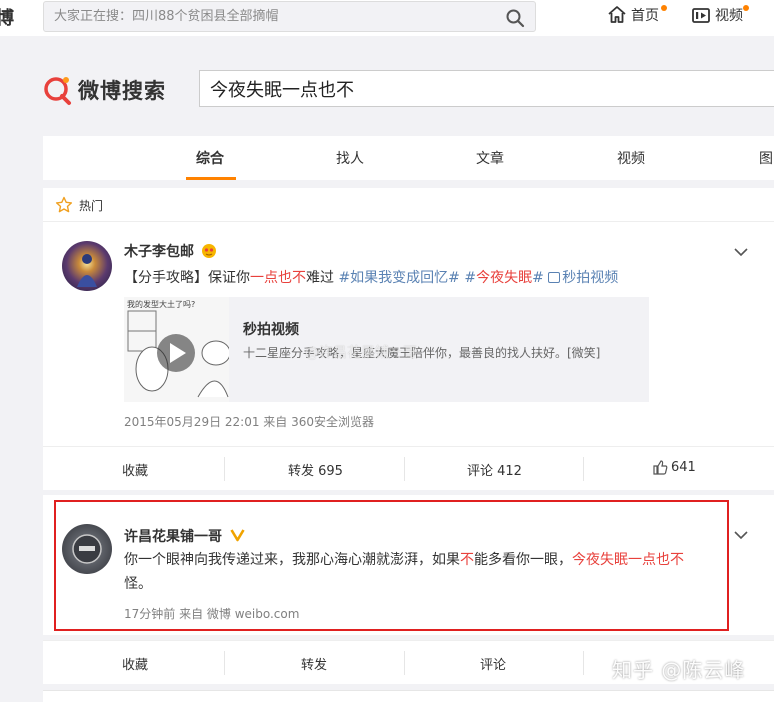  I want to click on tab-images: 图, so click(766, 158).